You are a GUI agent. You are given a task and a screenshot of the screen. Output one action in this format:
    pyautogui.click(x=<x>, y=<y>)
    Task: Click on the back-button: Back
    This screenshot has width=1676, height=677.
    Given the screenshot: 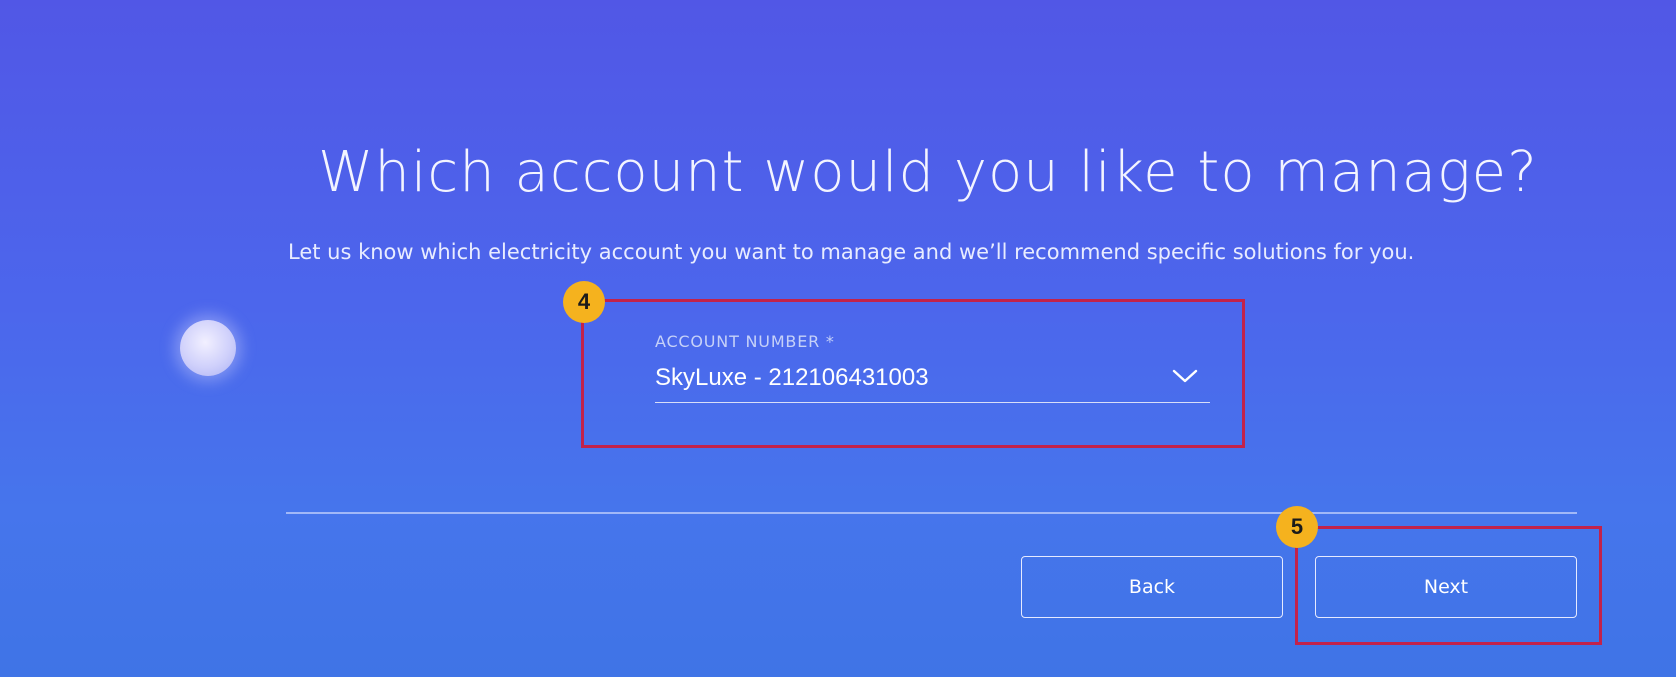 What is the action you would take?
    pyautogui.click(x=1152, y=587)
    